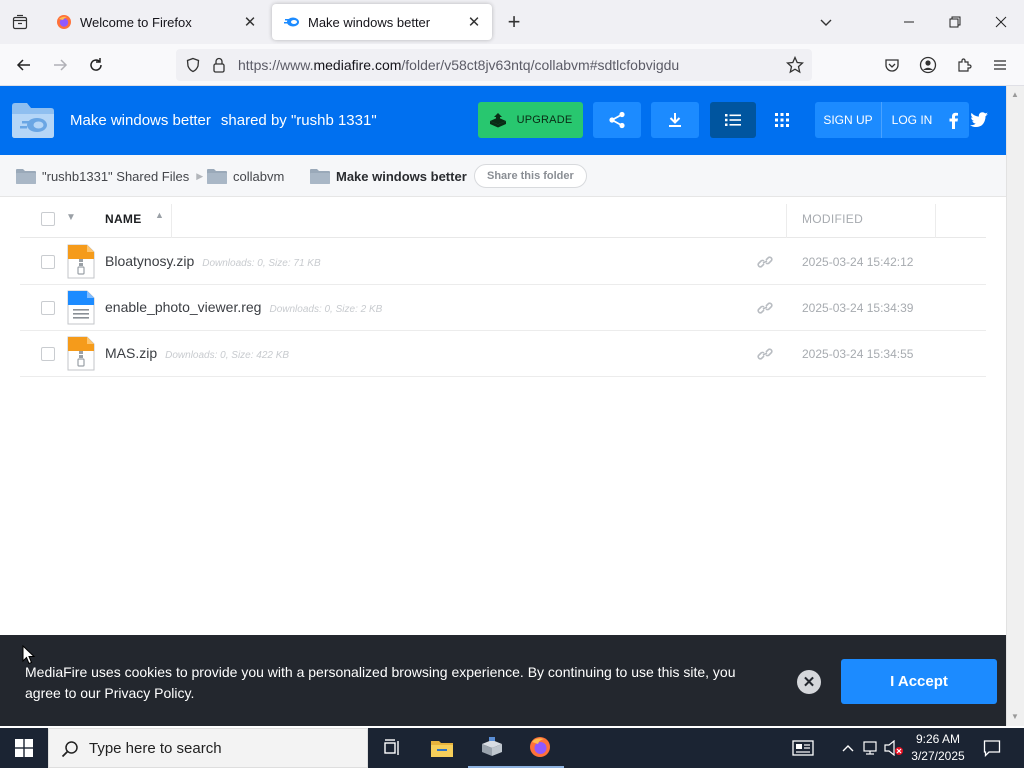  Describe the element at coordinates (276, 65) in the screenshot. I see `url-prefix: https://www.` at that location.